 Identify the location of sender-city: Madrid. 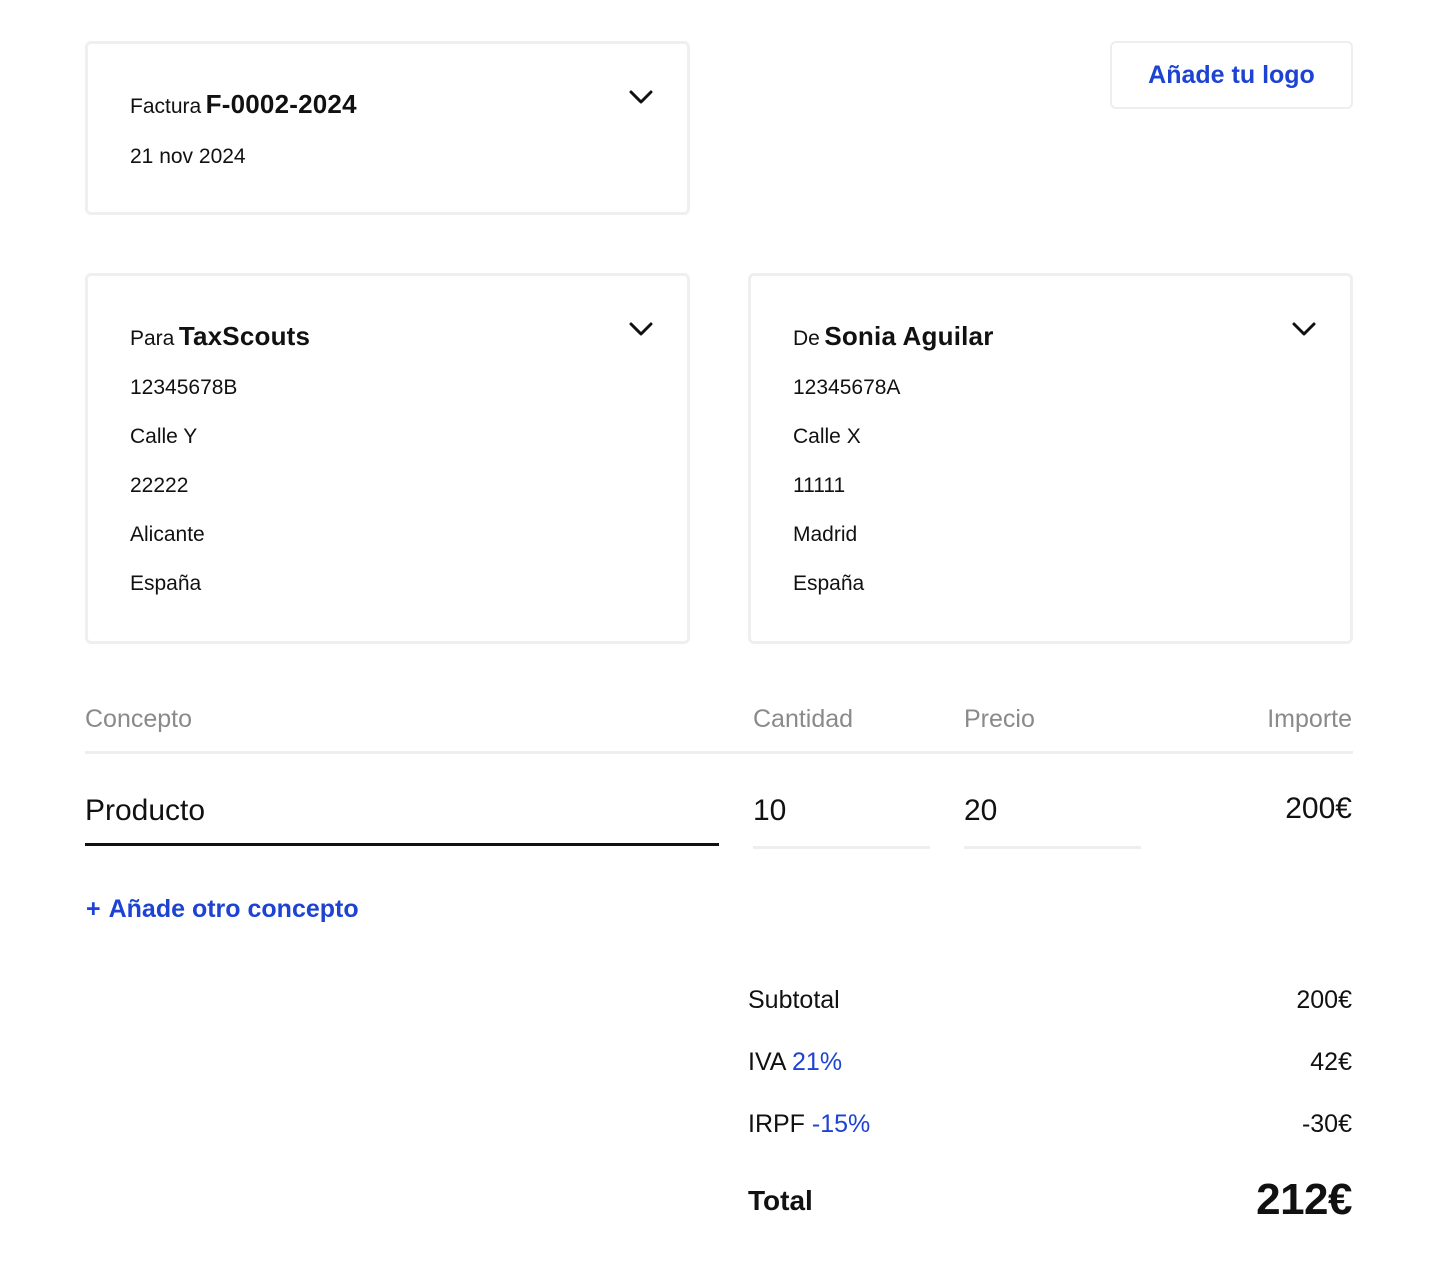
(825, 534).